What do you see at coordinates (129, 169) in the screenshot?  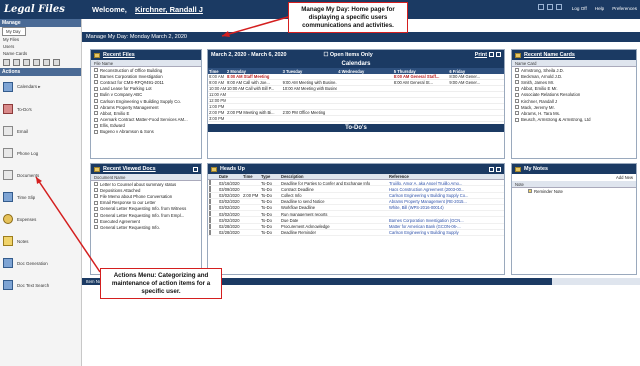 I see `recent-docs-title: Recent Viewed Docs` at bounding box center [129, 169].